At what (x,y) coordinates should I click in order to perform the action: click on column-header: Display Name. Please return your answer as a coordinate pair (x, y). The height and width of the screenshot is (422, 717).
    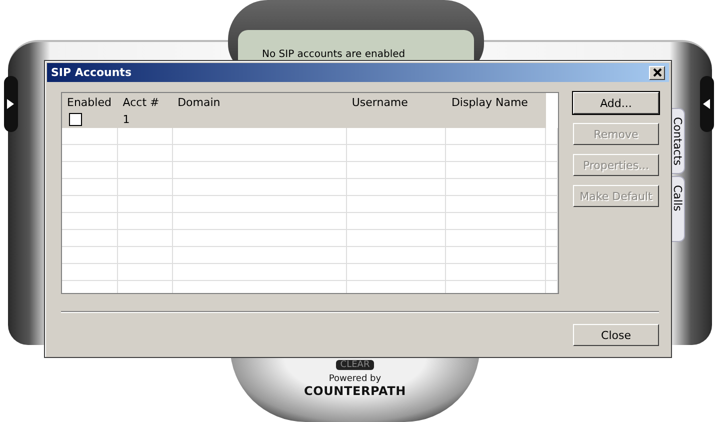
    Looking at the image, I should click on (496, 102).